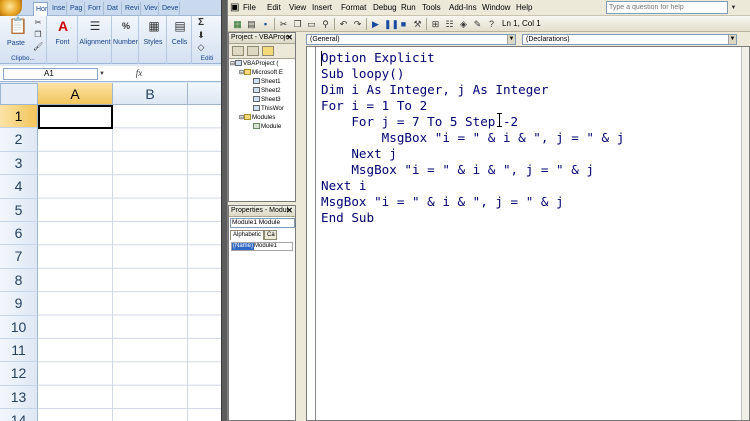 This screenshot has width=750, height=421. I want to click on alignment-label: Alignment, so click(95, 42).